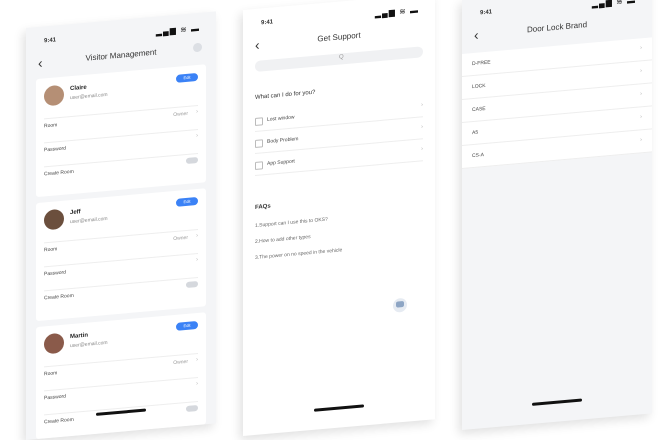 The image size is (668, 440). Describe the element at coordinates (283, 239) in the screenshot. I see `faq-item: 2.How to add other types` at that location.